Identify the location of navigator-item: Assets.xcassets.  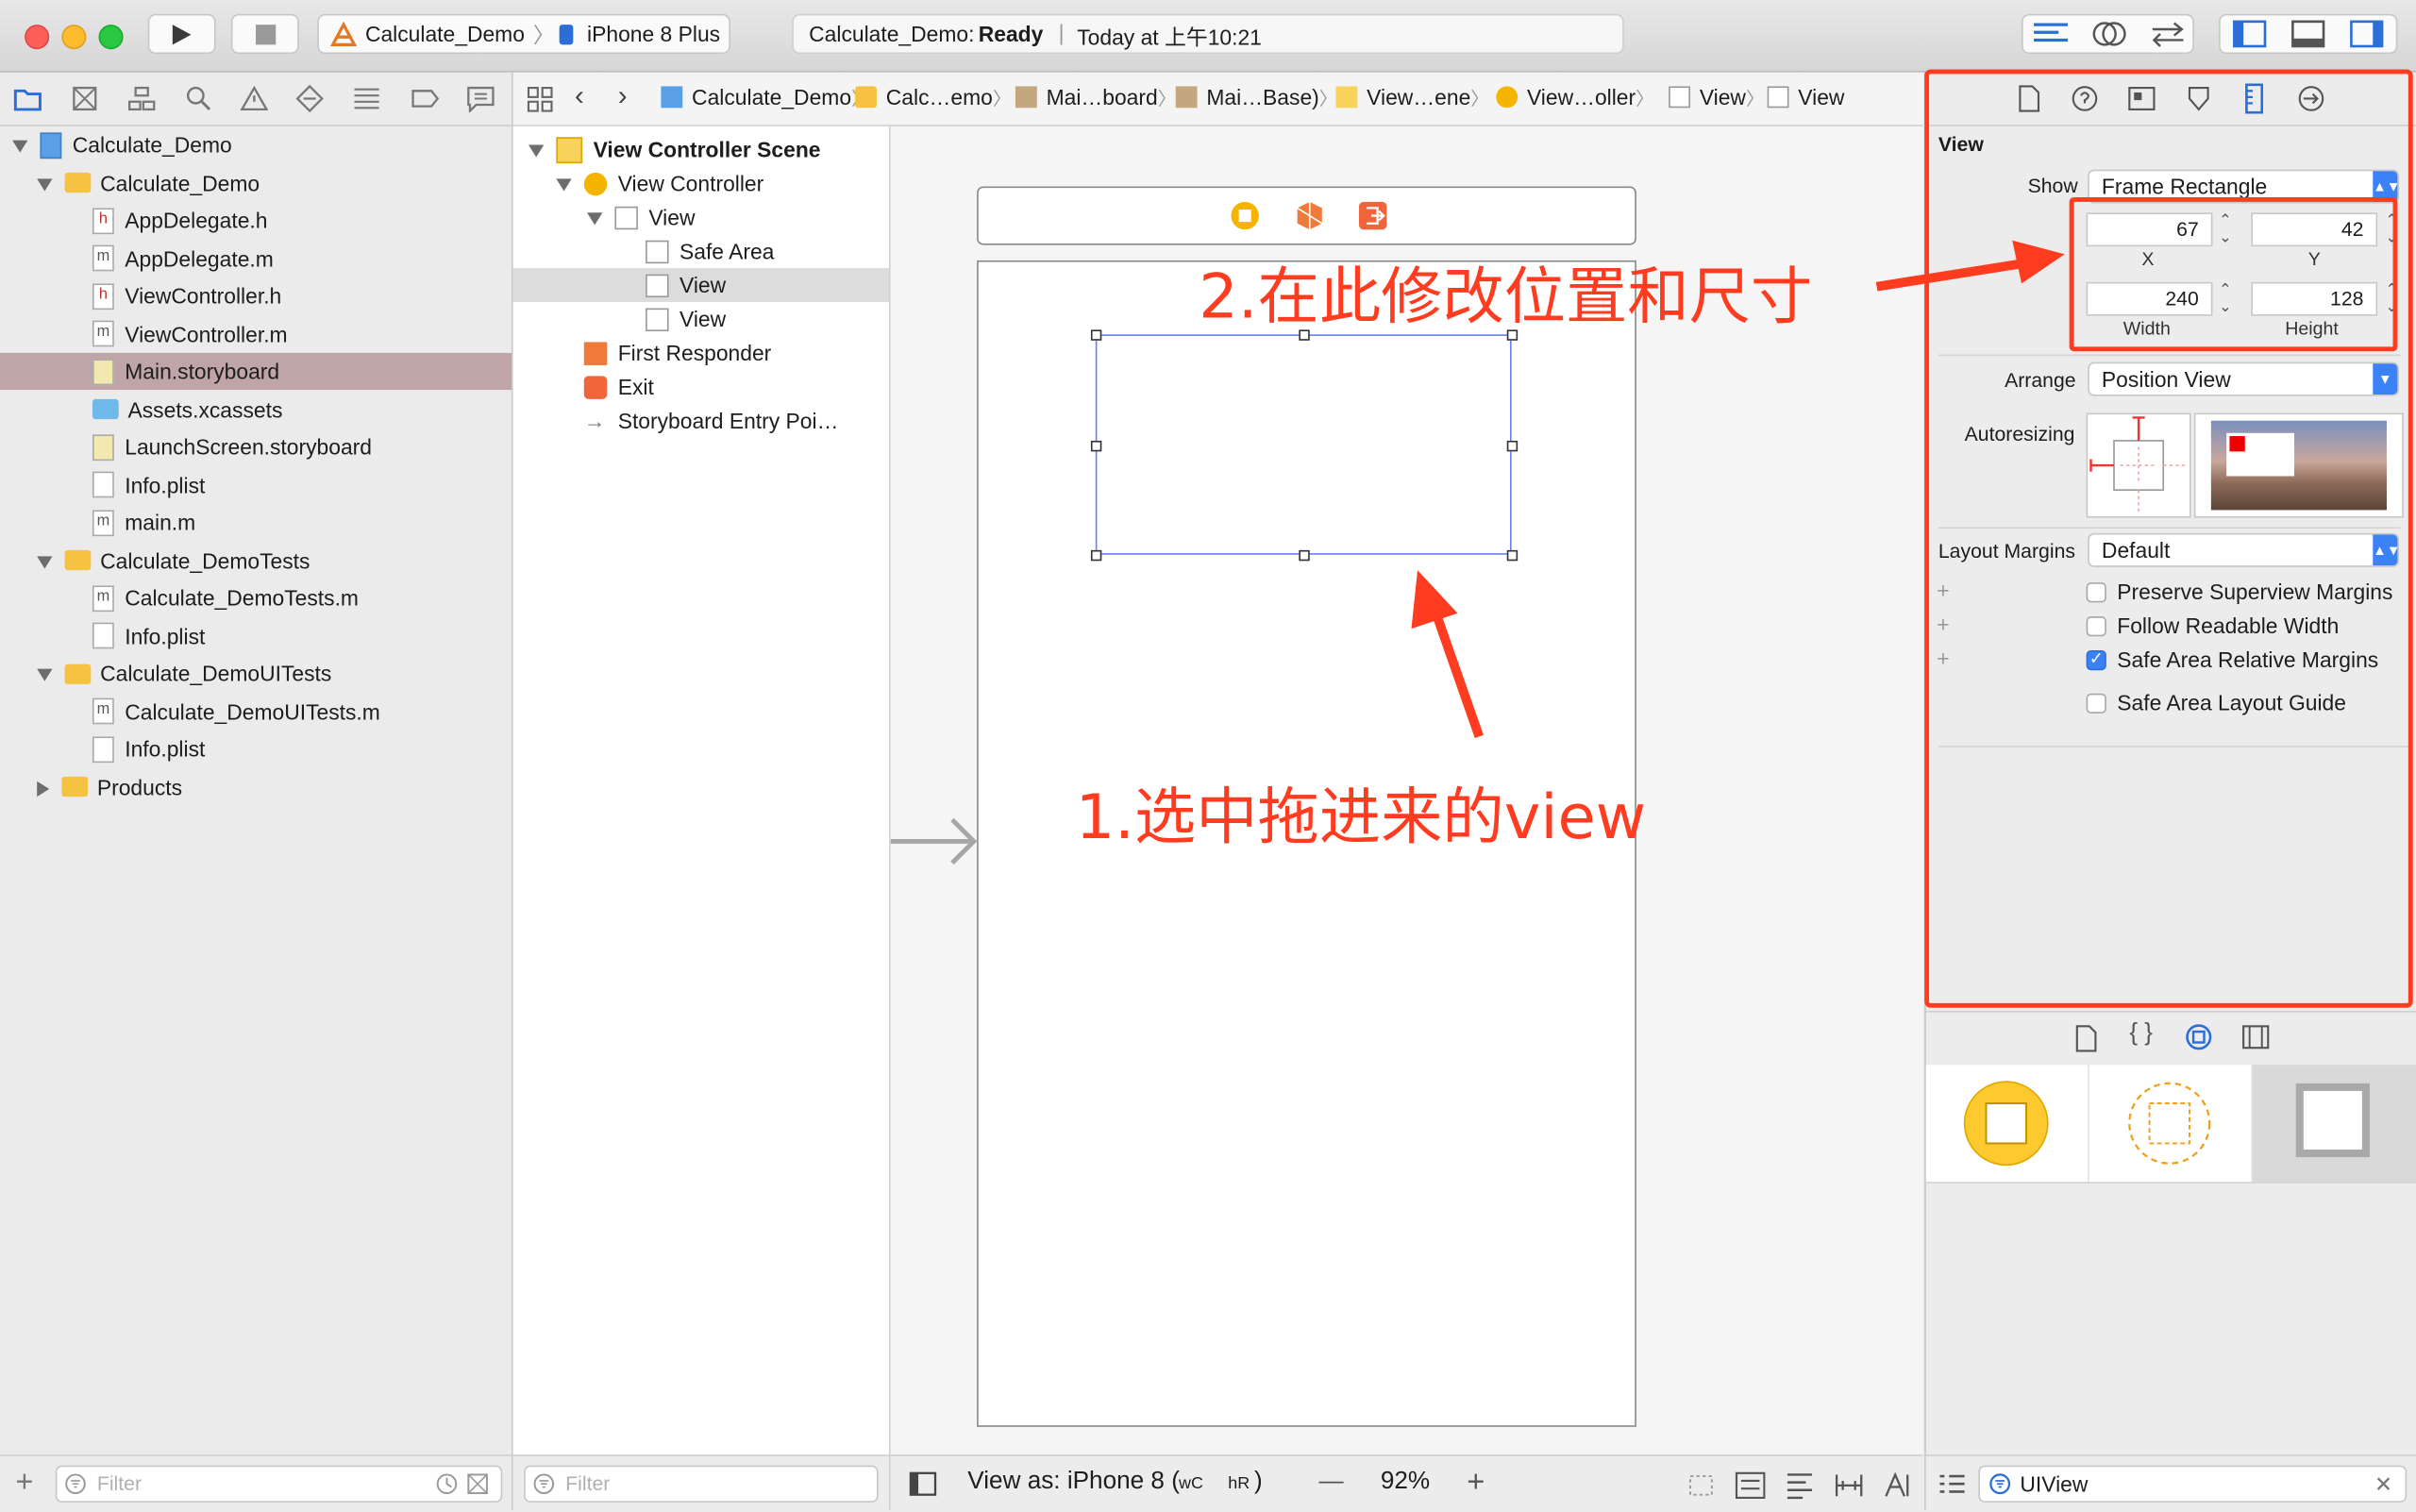
(256, 409).